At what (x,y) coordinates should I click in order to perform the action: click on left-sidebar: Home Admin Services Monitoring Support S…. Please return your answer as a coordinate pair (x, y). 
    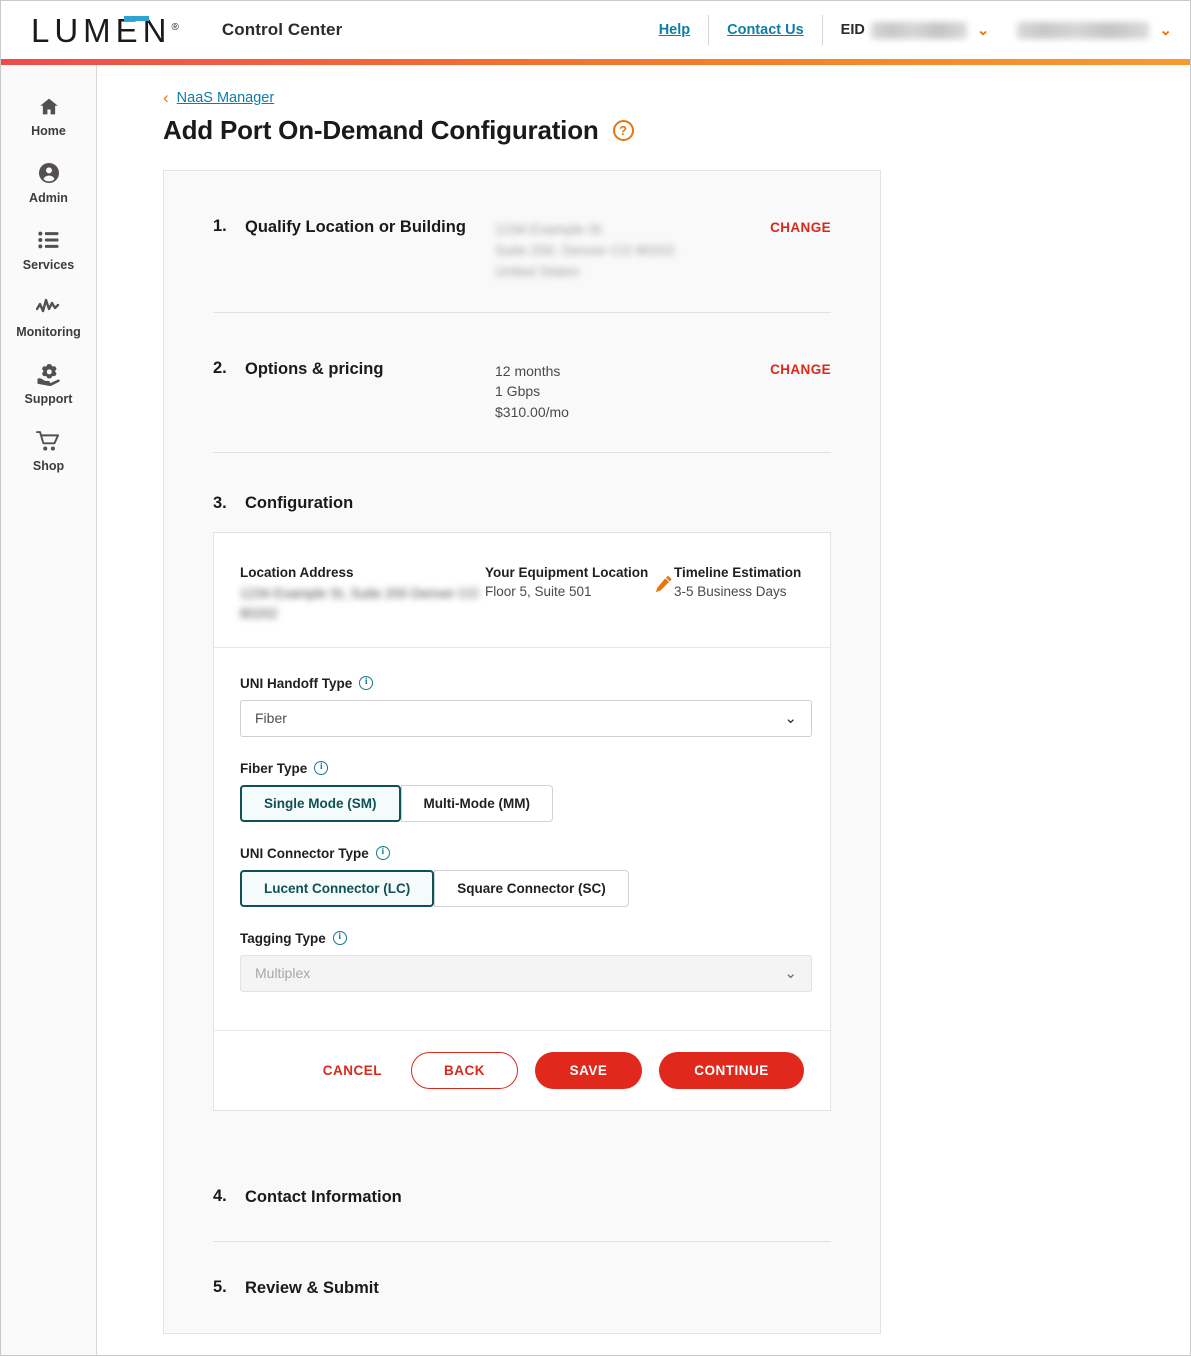
    Looking at the image, I should click on (49, 710).